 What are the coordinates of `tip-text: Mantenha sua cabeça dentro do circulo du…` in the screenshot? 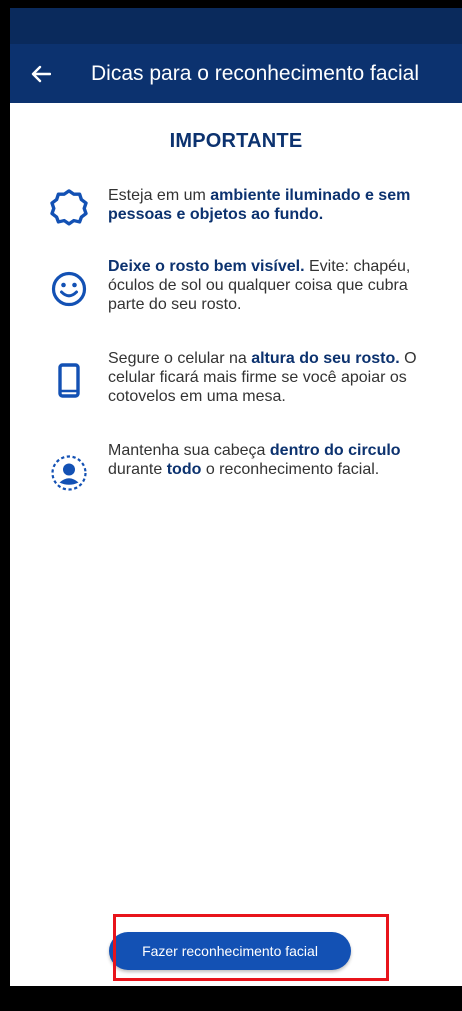 It's located at (276, 460).